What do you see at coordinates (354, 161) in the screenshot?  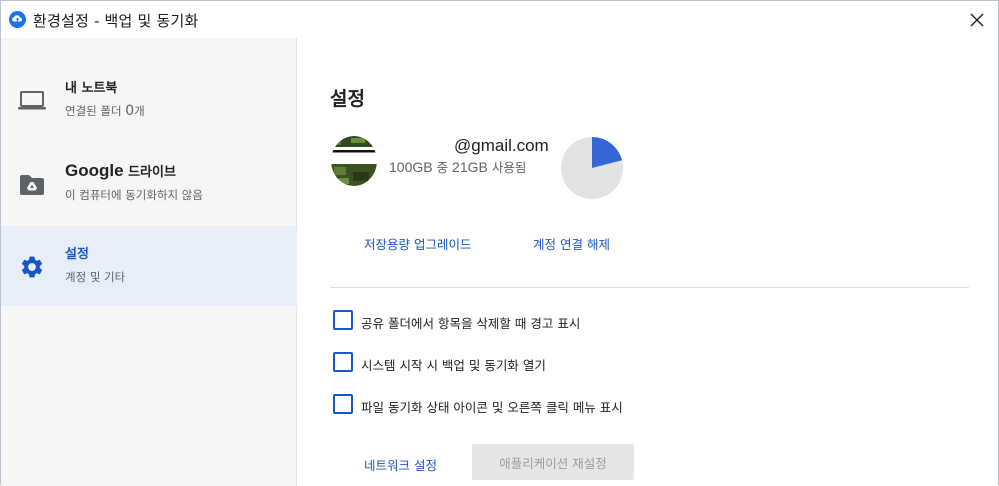 I see `avatar` at bounding box center [354, 161].